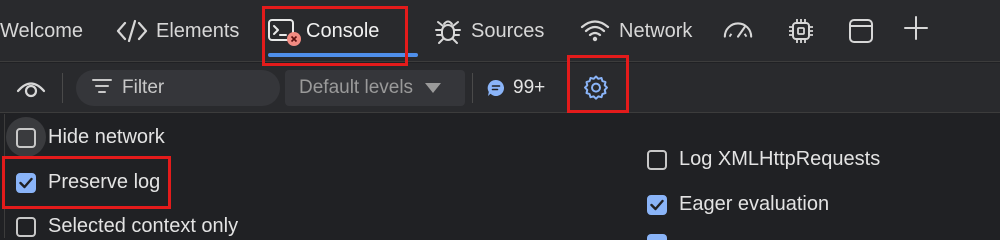  Describe the element at coordinates (433, 88) in the screenshot. I see `caret-down-icon` at that location.